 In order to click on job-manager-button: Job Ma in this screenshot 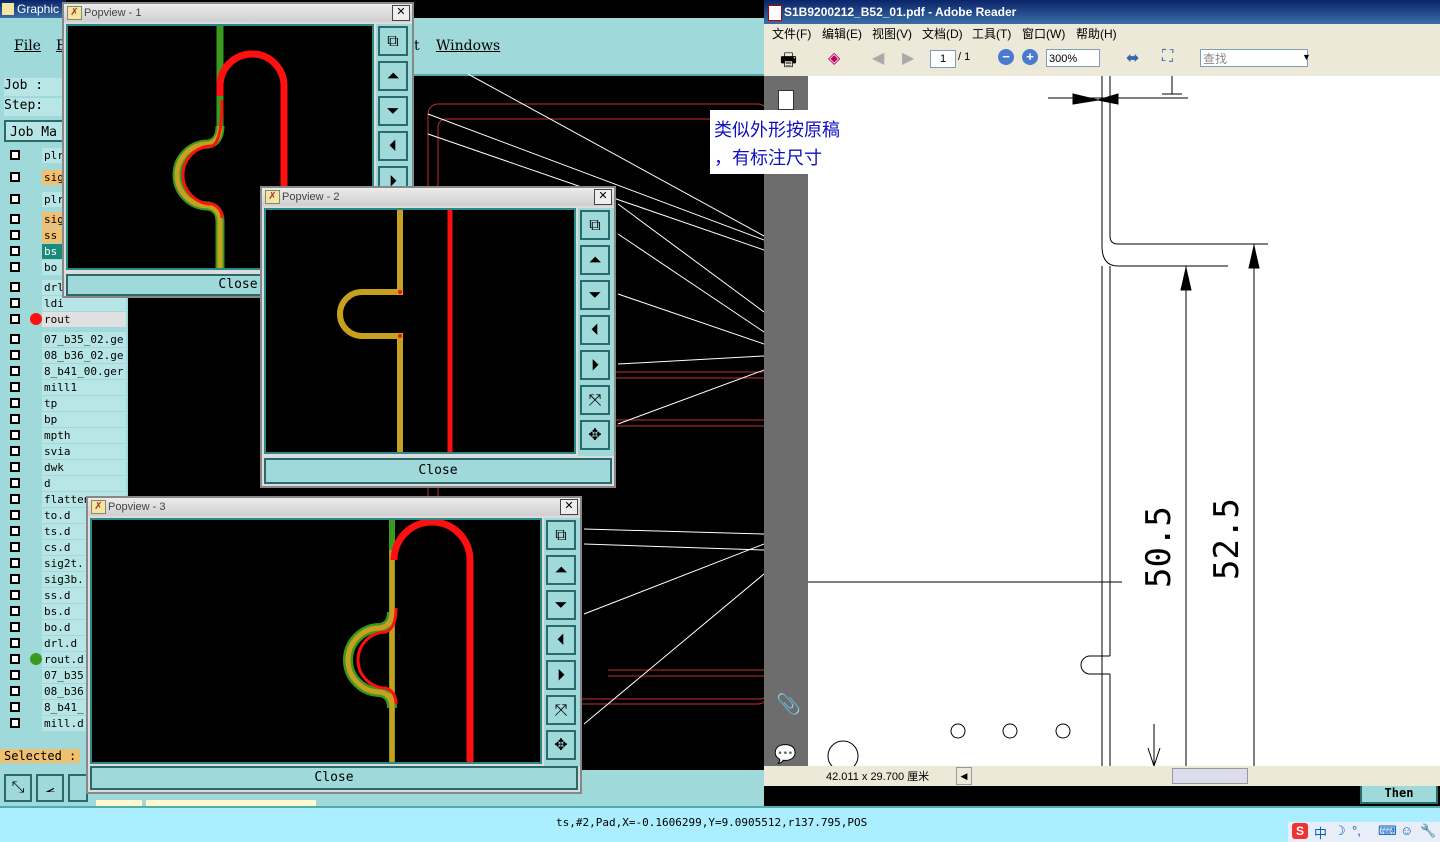, I will do `click(34, 131)`.